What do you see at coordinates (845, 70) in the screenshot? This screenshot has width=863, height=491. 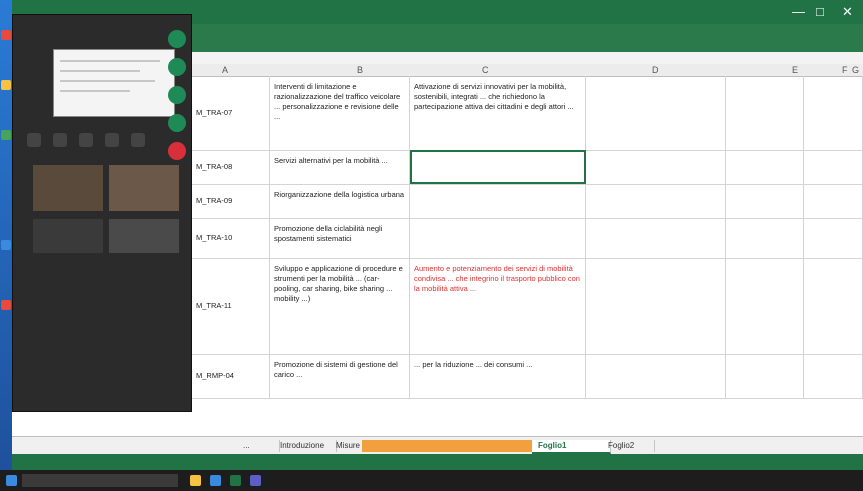 I see `column-header: F` at bounding box center [845, 70].